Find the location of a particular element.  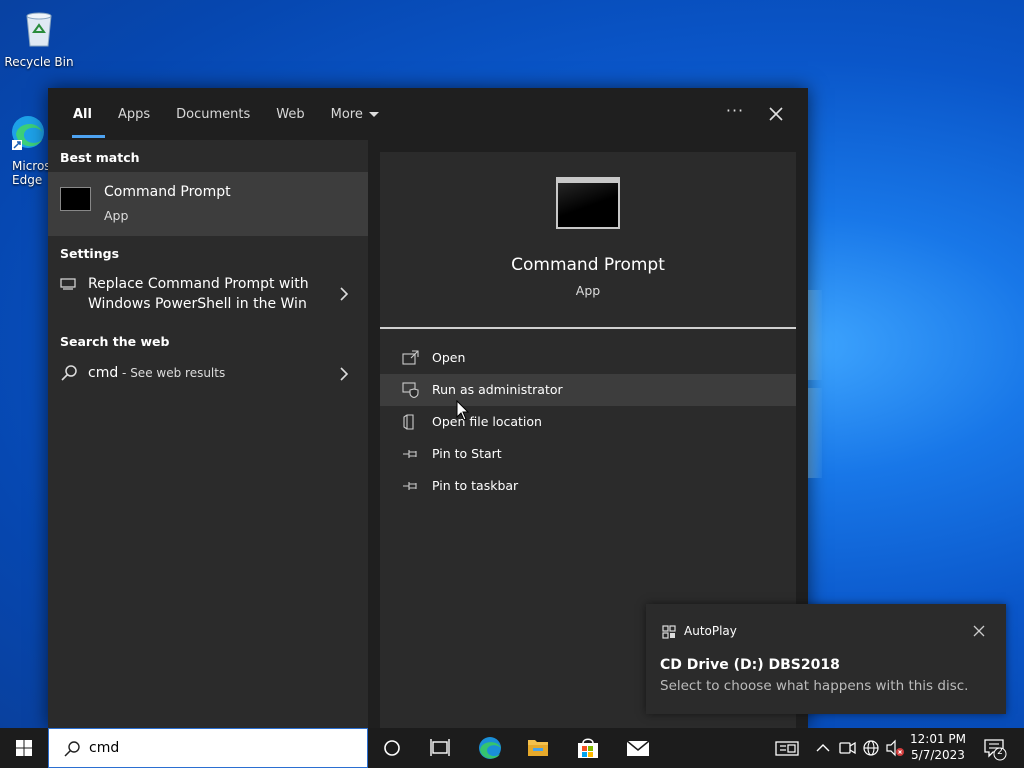

action-pin-to-start: Pin to Start is located at coordinates (588, 454).